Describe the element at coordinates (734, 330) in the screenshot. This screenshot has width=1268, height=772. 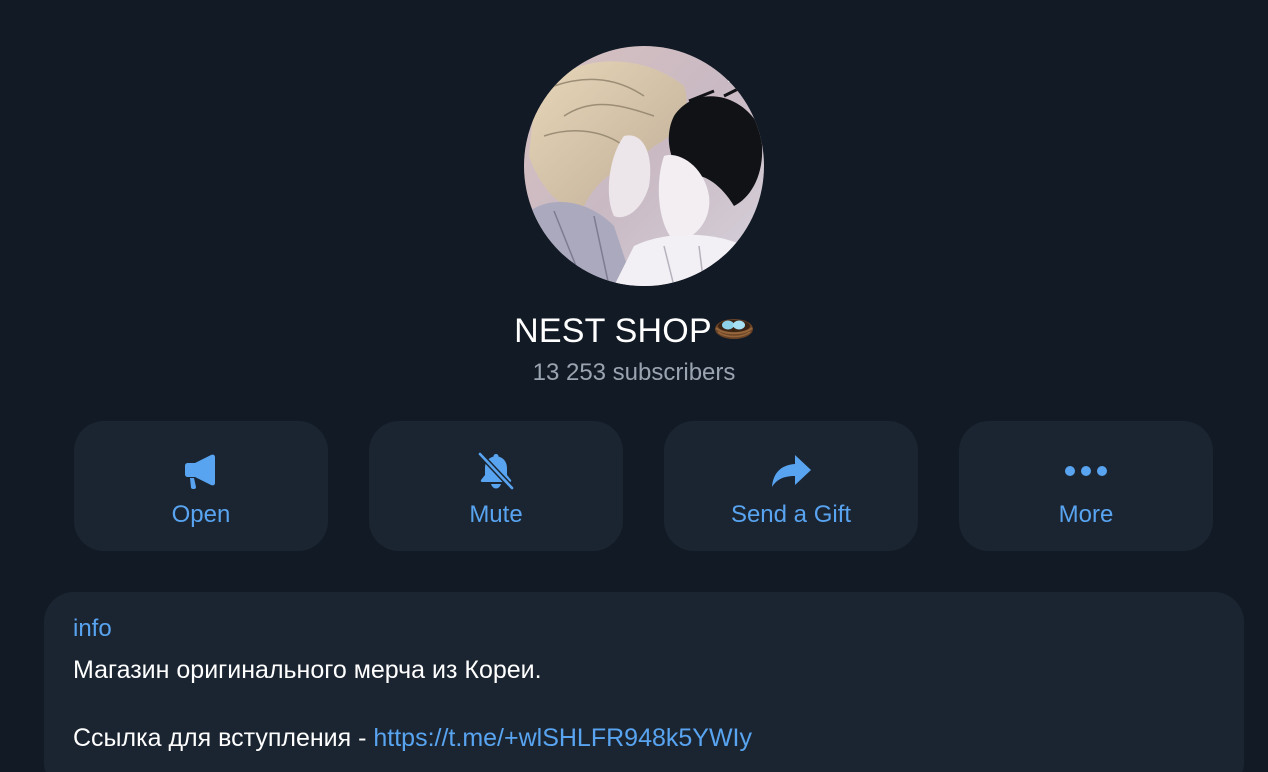
I see `nest-with-eggs-icon` at that location.